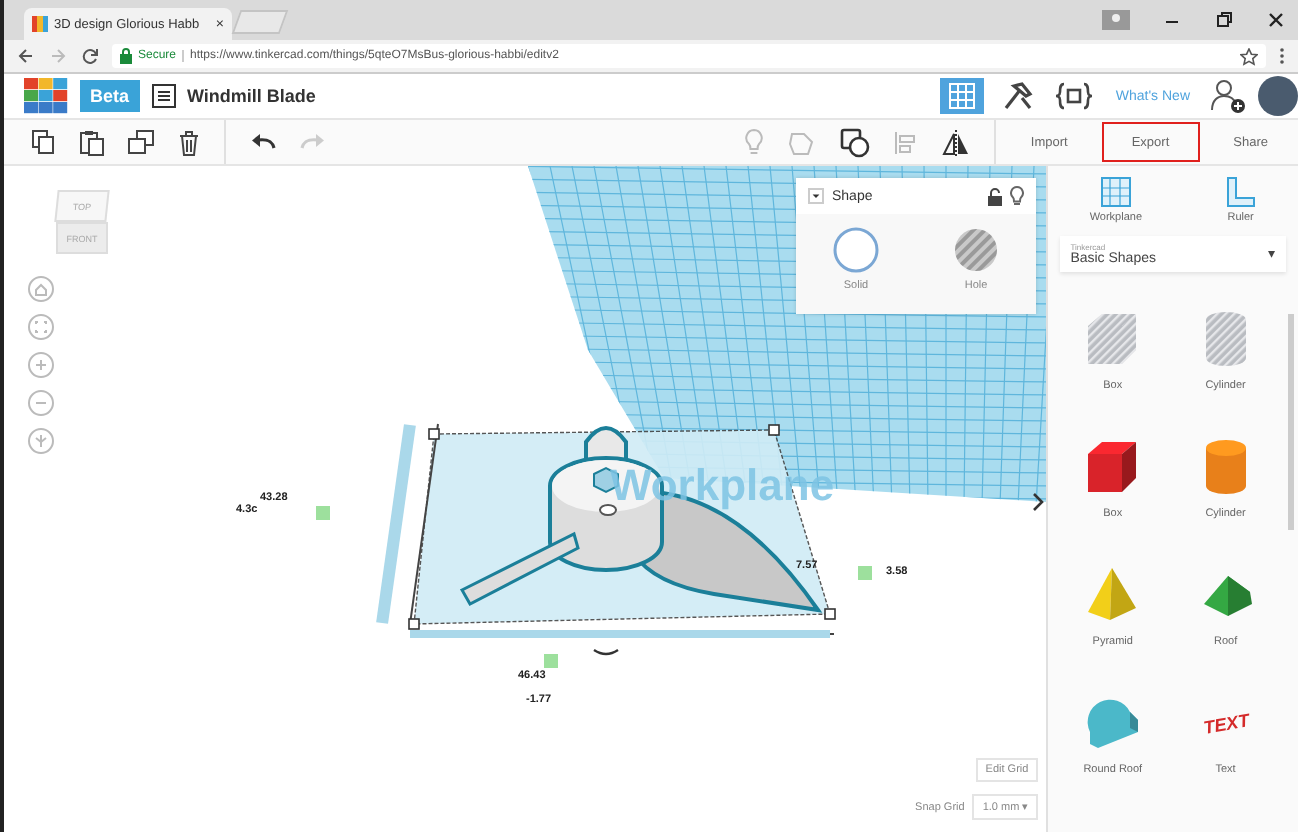 Image resolution: width=1298 pixels, height=832 pixels. I want to click on list-icon, so click(163, 96).